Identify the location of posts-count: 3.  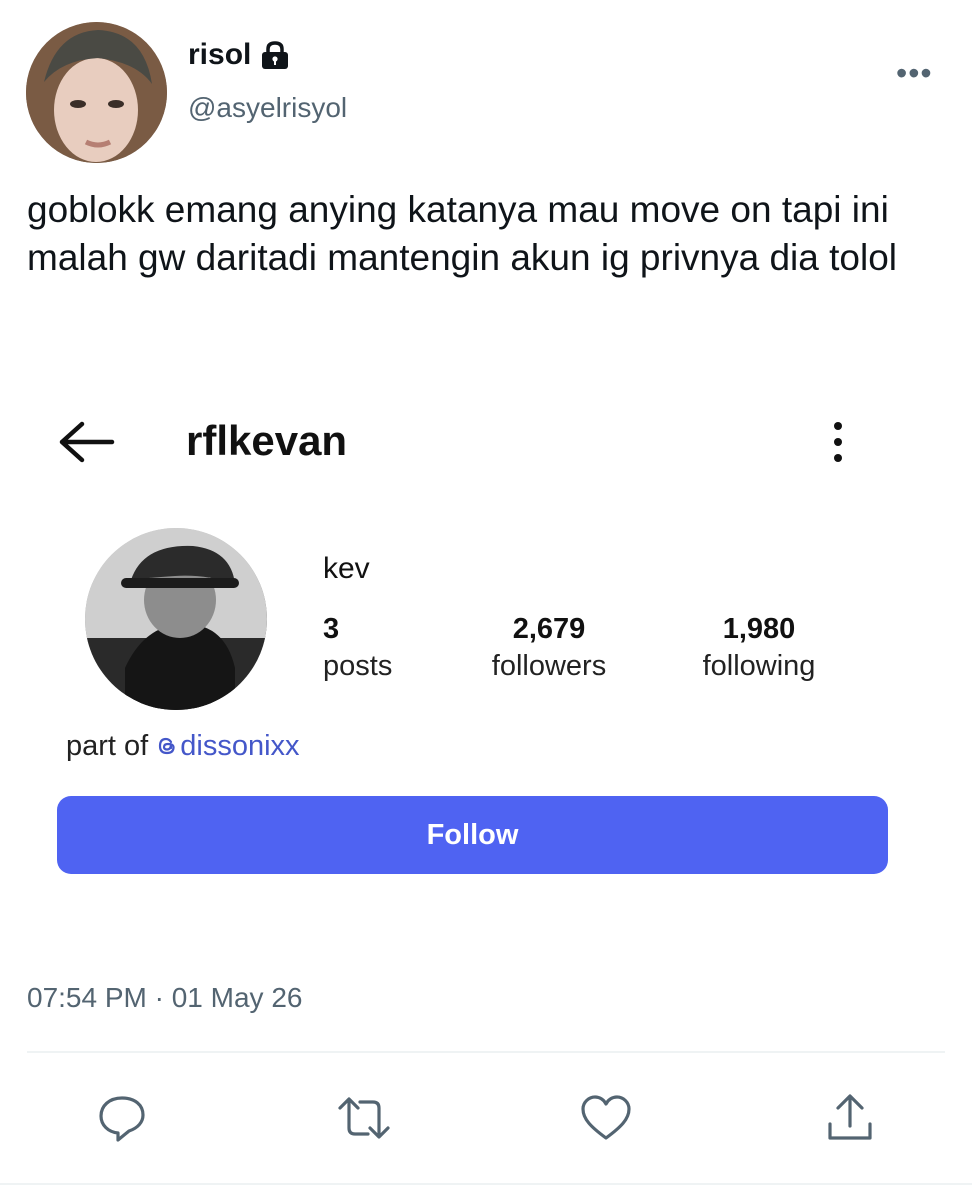
(331, 629).